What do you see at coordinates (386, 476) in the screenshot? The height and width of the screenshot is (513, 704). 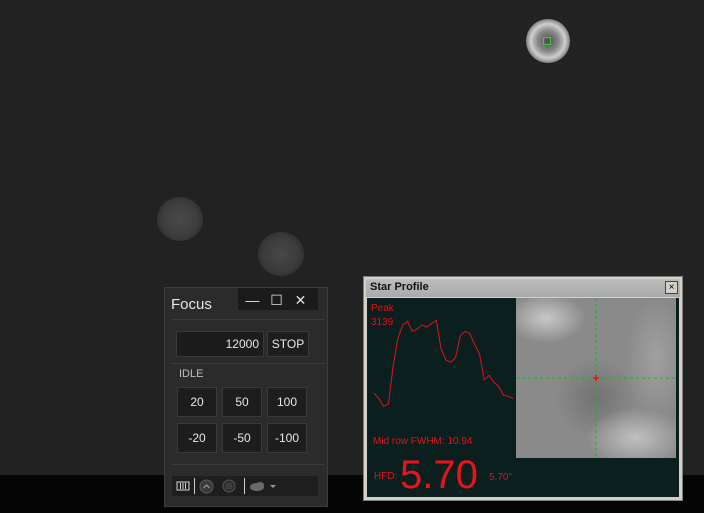 I see `hfd-label: HFD:` at bounding box center [386, 476].